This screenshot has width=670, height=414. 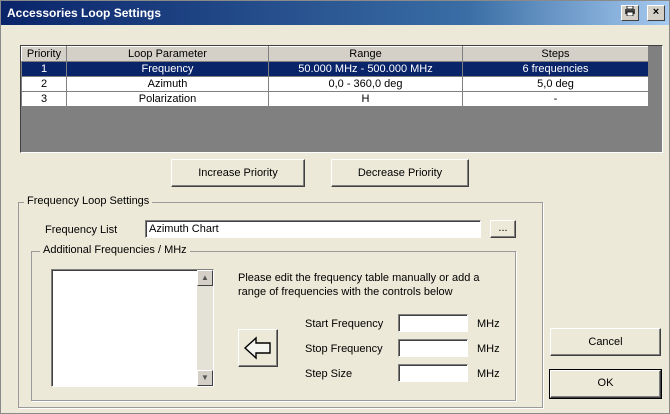 What do you see at coordinates (365, 54) in the screenshot?
I see `column-header-range: Range` at bounding box center [365, 54].